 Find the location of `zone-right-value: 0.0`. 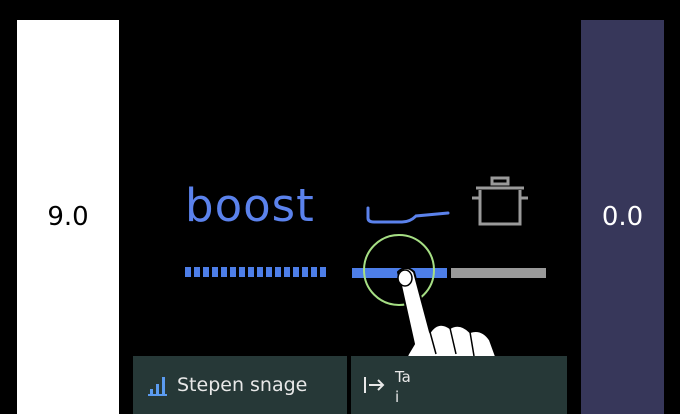

zone-right-value: 0.0 is located at coordinates (622, 217).